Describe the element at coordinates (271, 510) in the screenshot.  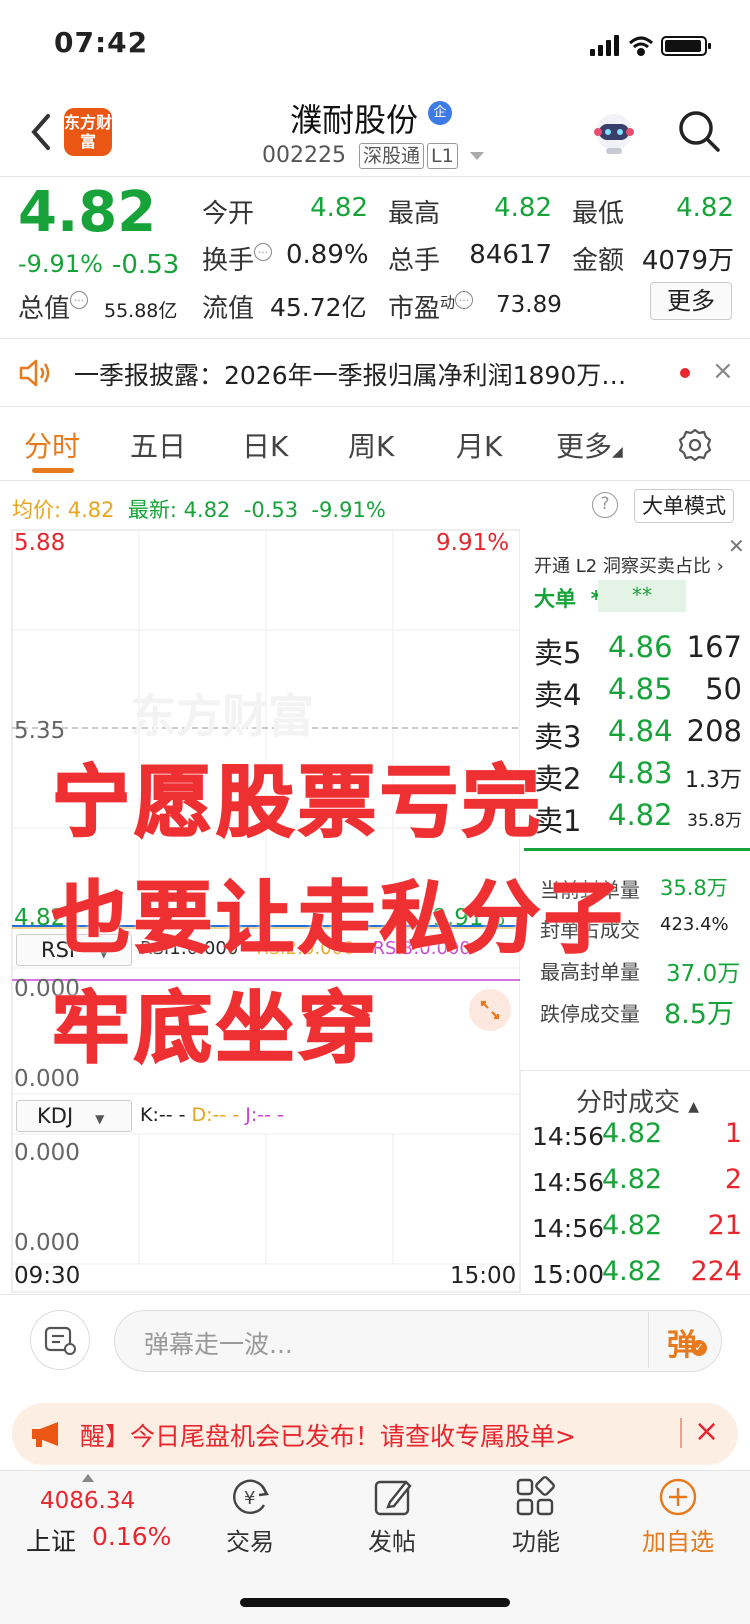
I see `latest-change: -0.53` at that location.